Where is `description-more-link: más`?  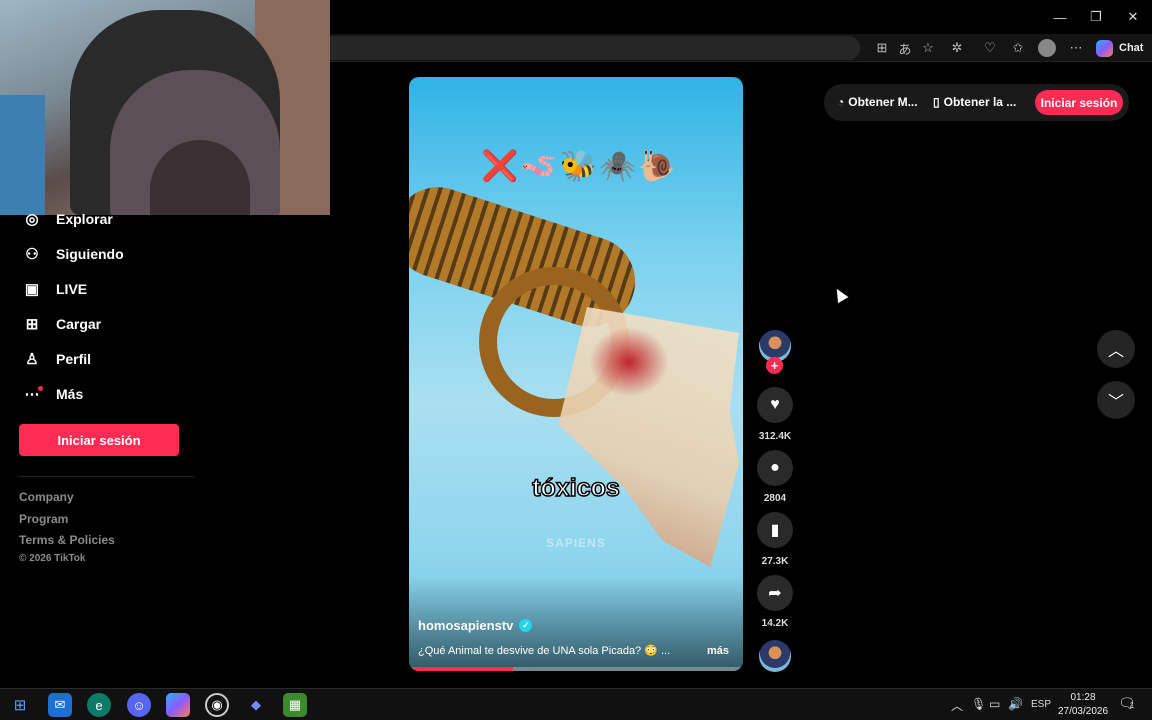 description-more-link: más is located at coordinates (718, 651).